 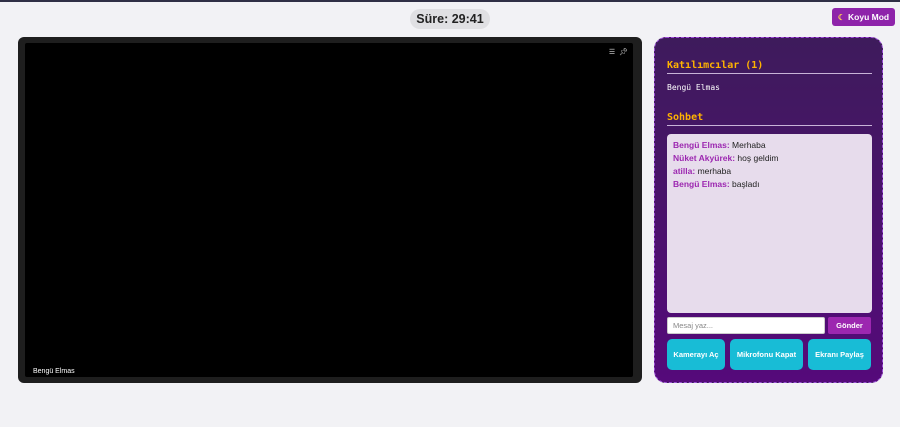 I want to click on dark-mode-label: Koyu Mod, so click(x=869, y=17).